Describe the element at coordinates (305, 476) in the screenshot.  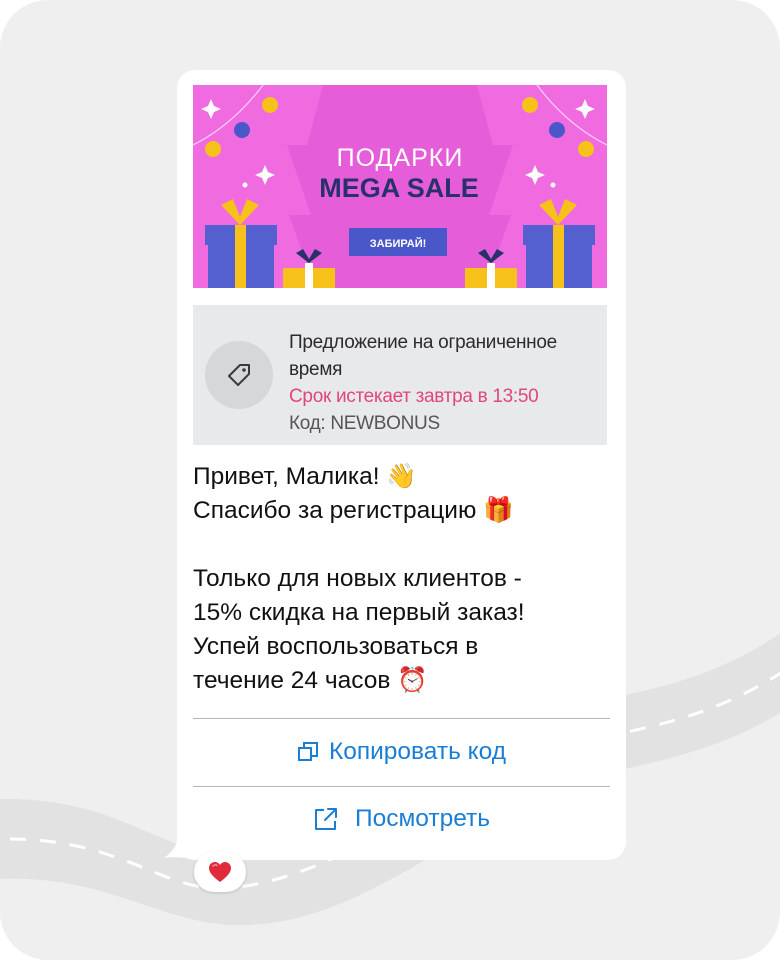
I see `message-line: Привет, Малика! 👋` at that location.